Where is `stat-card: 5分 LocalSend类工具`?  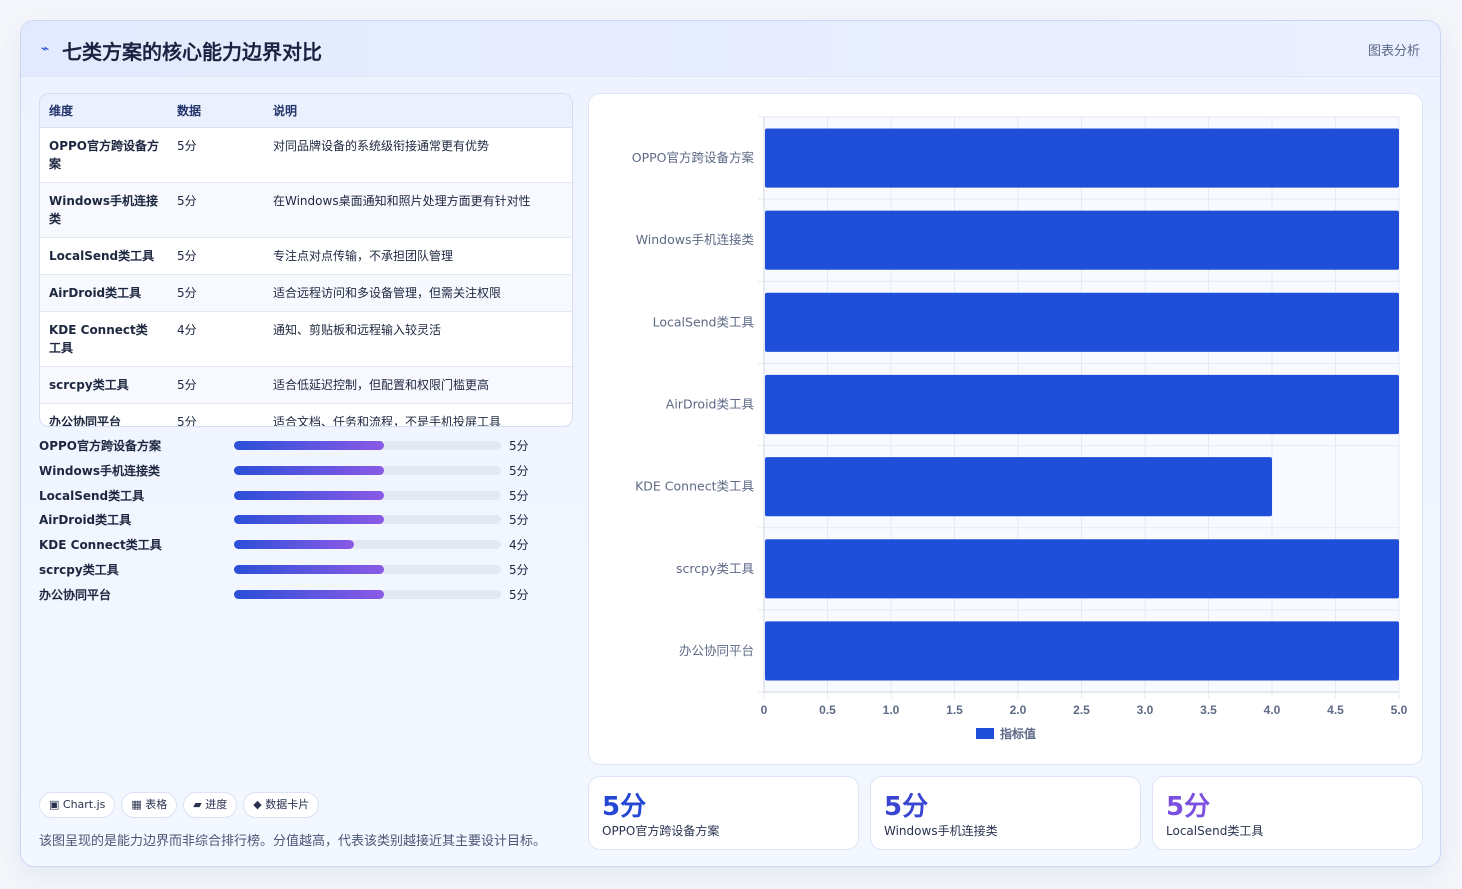
stat-card: 5分 LocalSend类工具 is located at coordinates (1287, 813).